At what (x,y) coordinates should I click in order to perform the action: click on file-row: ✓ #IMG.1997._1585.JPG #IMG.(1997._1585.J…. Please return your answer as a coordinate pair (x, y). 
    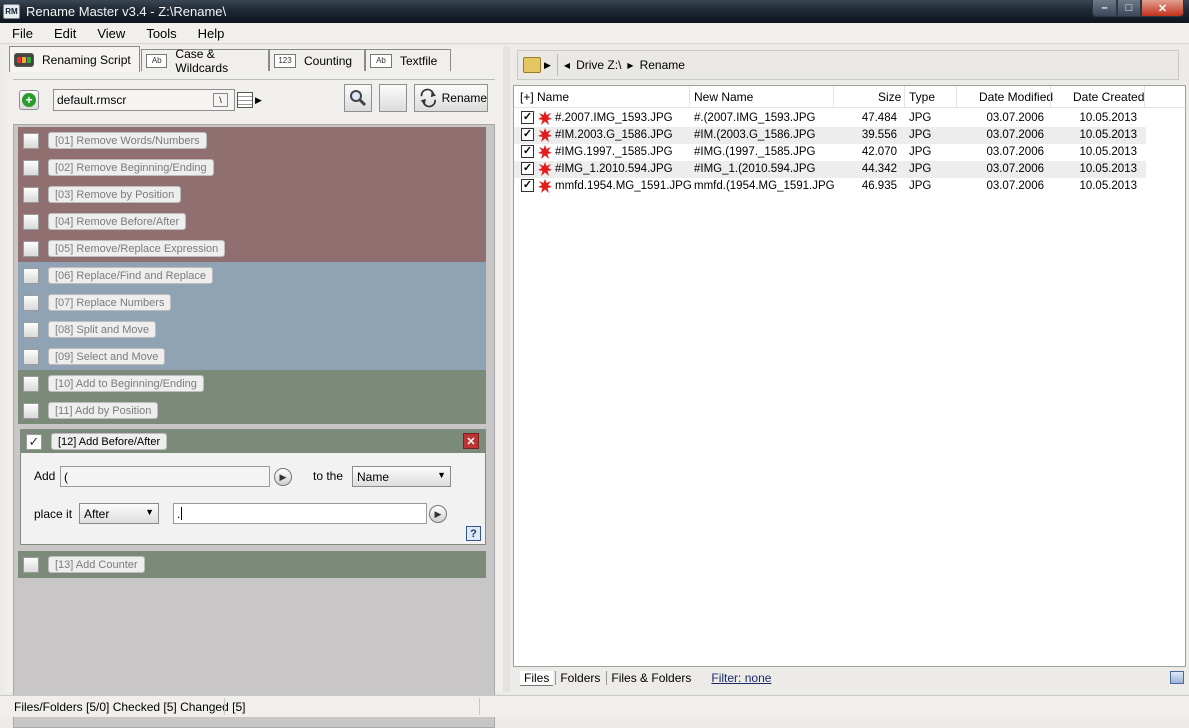
    Looking at the image, I should click on (830, 152).